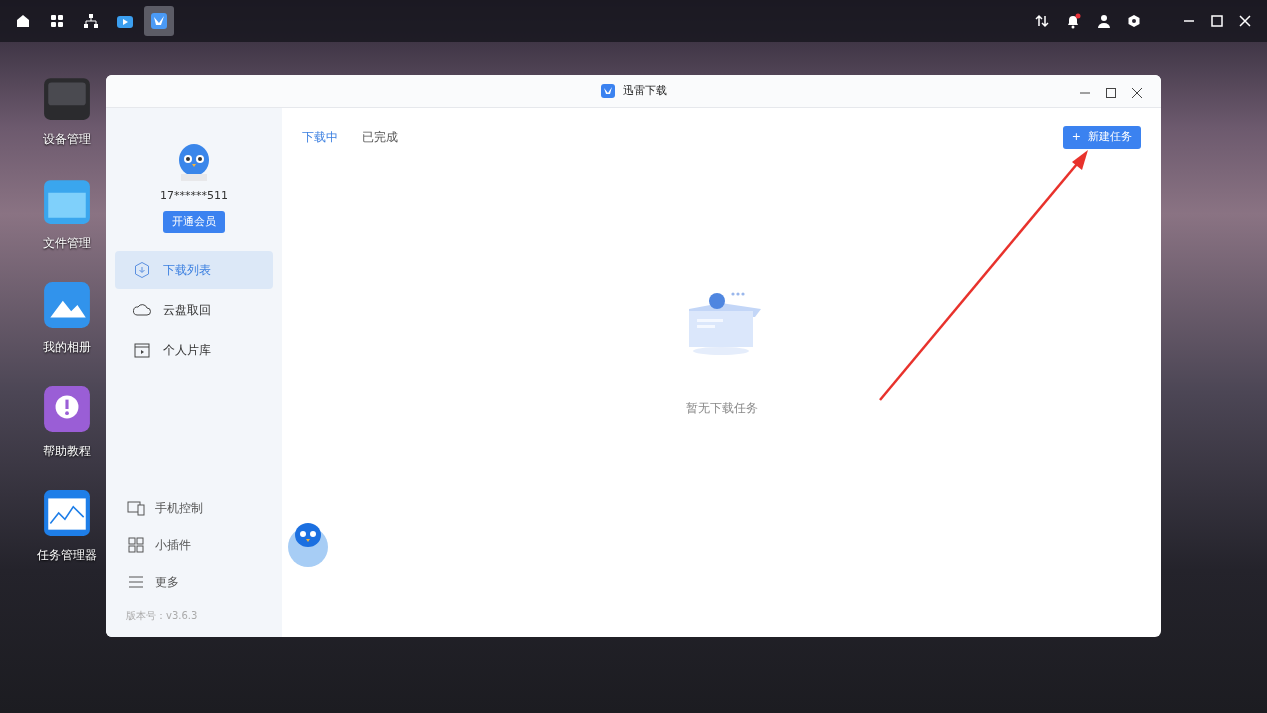  I want to click on close-icon, so click(1137, 92).